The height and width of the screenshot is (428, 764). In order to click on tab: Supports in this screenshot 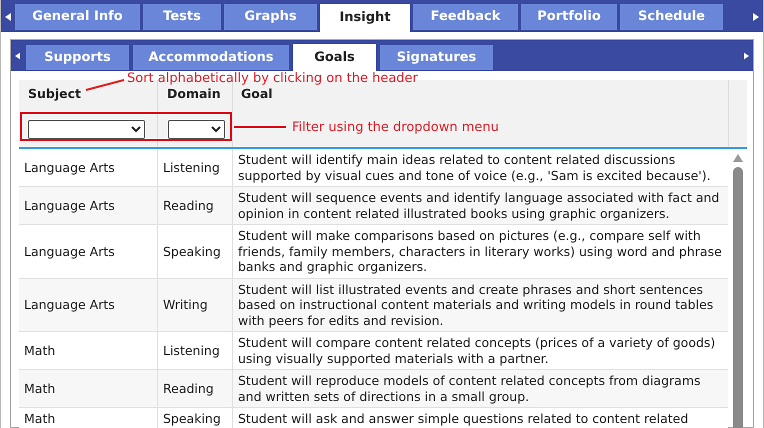, I will do `click(77, 57)`.